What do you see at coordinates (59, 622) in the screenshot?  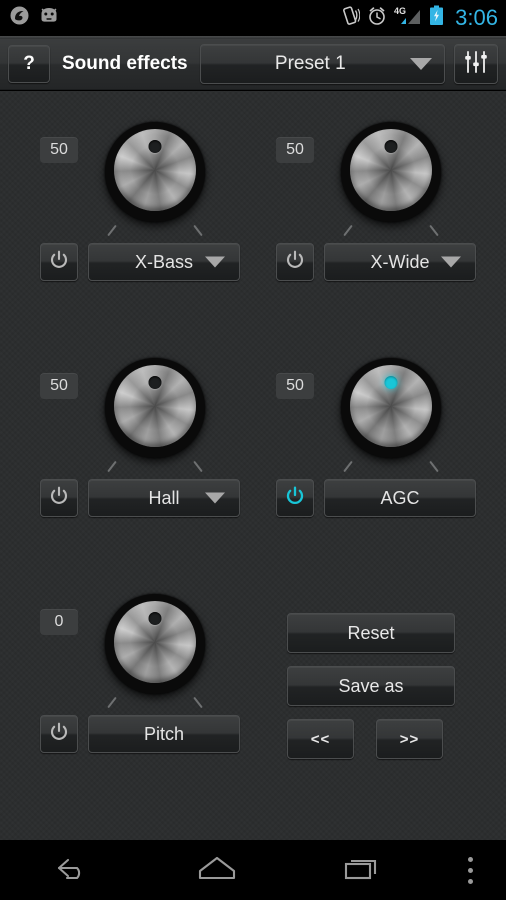 I see `value-badge-pitch: 0` at bounding box center [59, 622].